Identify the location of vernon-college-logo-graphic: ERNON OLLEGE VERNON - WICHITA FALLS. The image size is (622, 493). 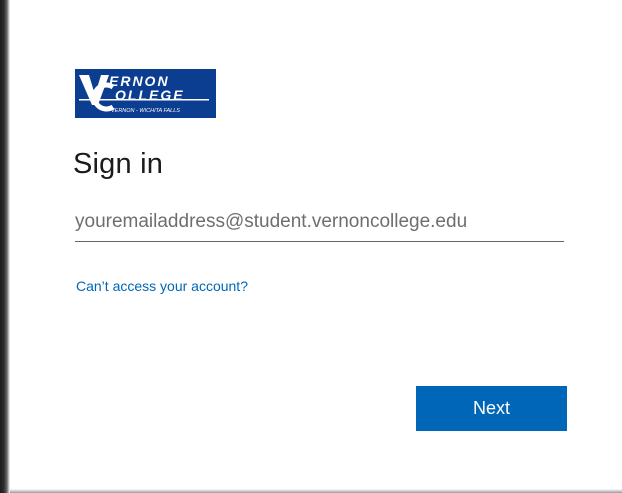
(145, 93).